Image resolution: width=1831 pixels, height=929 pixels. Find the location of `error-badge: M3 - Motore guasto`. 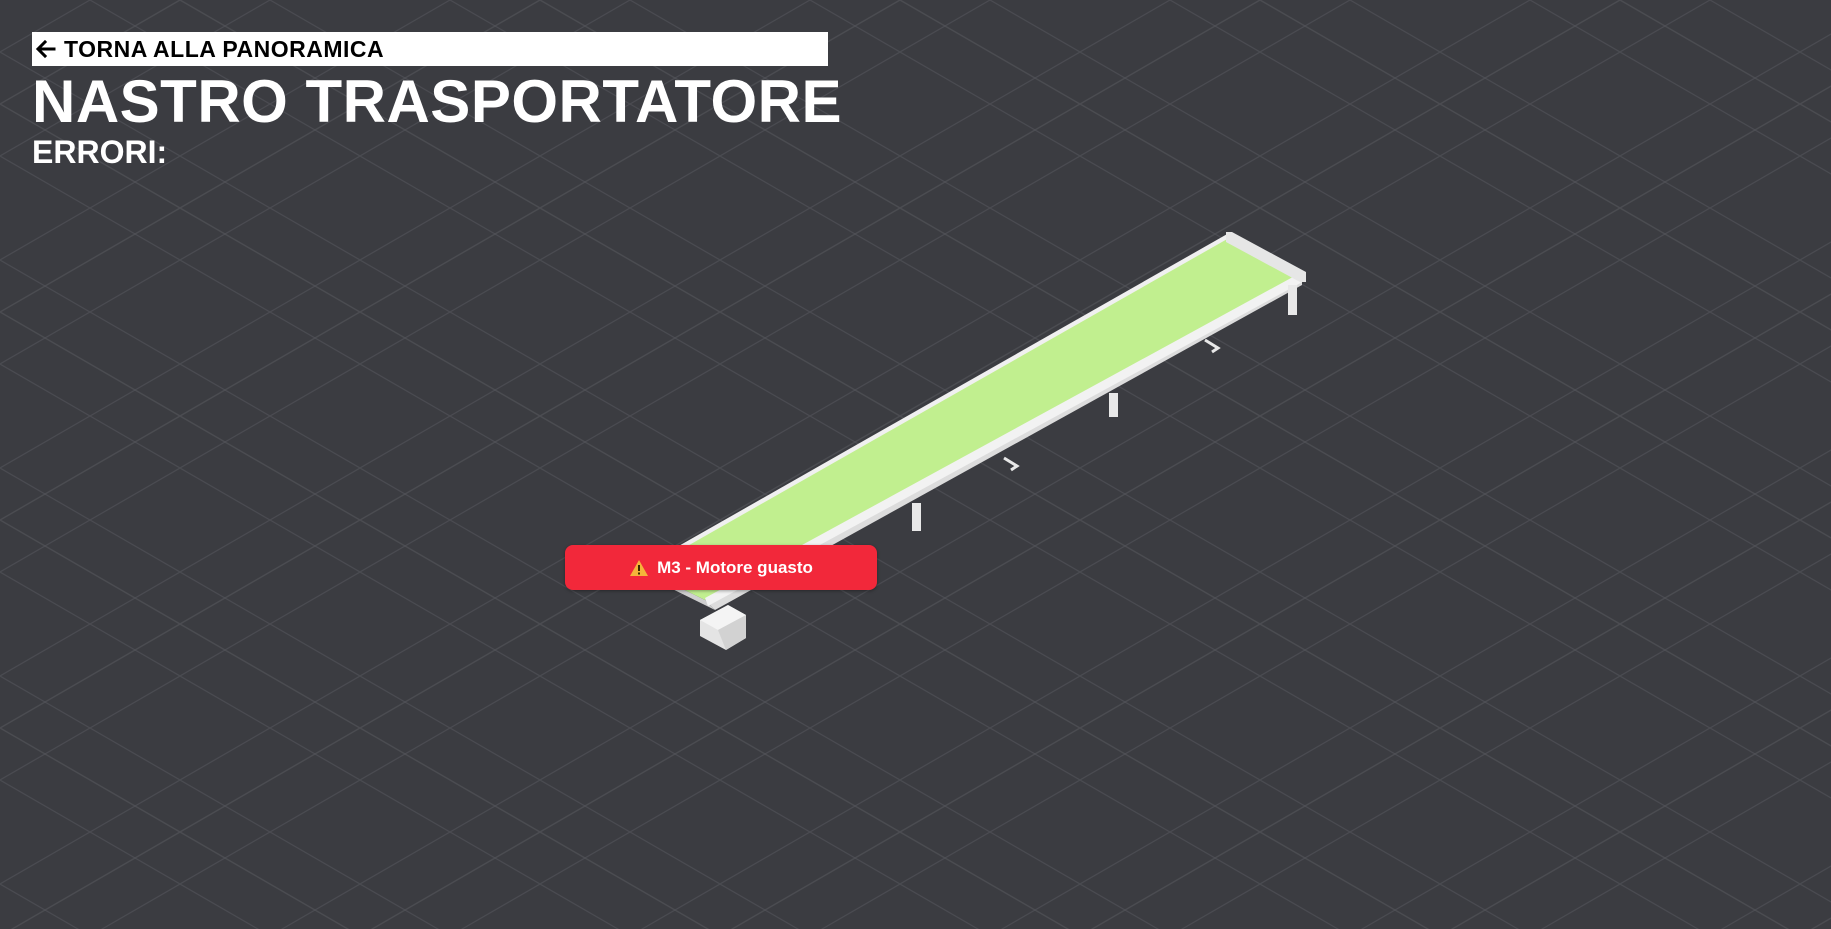

error-badge: M3 - Motore guasto is located at coordinates (721, 567).